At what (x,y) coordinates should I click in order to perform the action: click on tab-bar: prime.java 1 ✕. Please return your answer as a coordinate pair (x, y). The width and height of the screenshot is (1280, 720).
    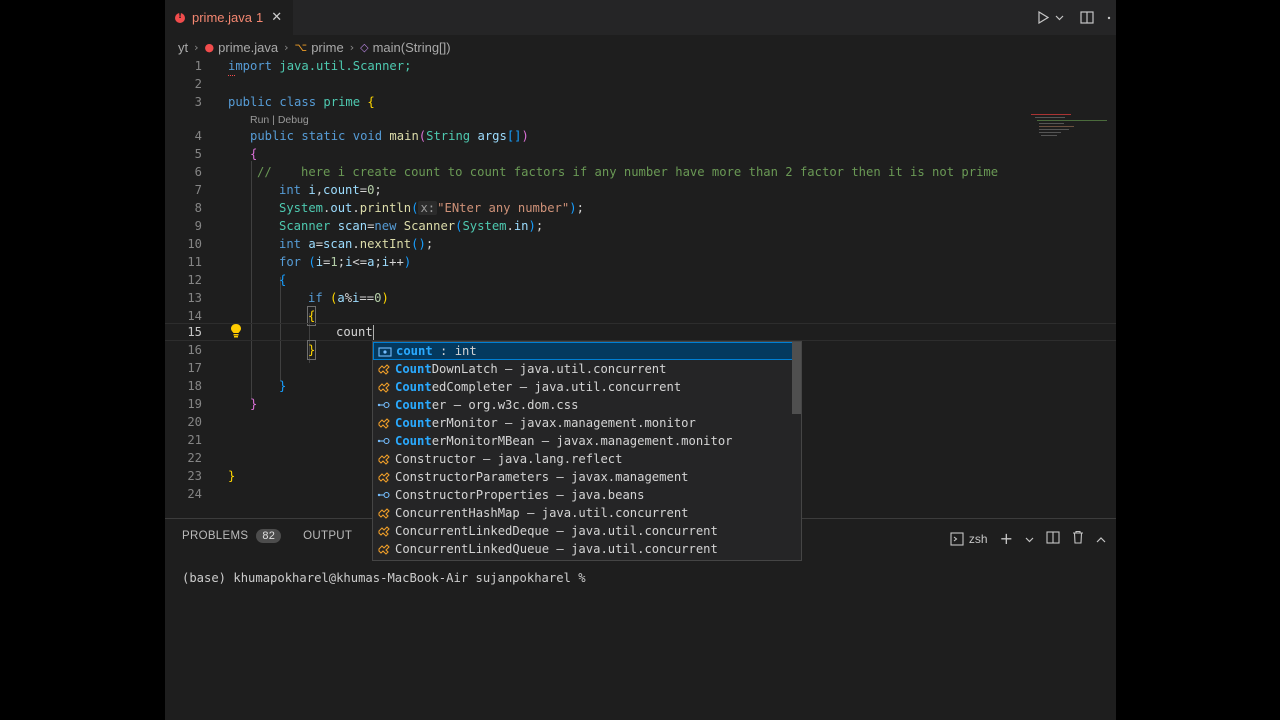
    Looking at the image, I should click on (640, 17).